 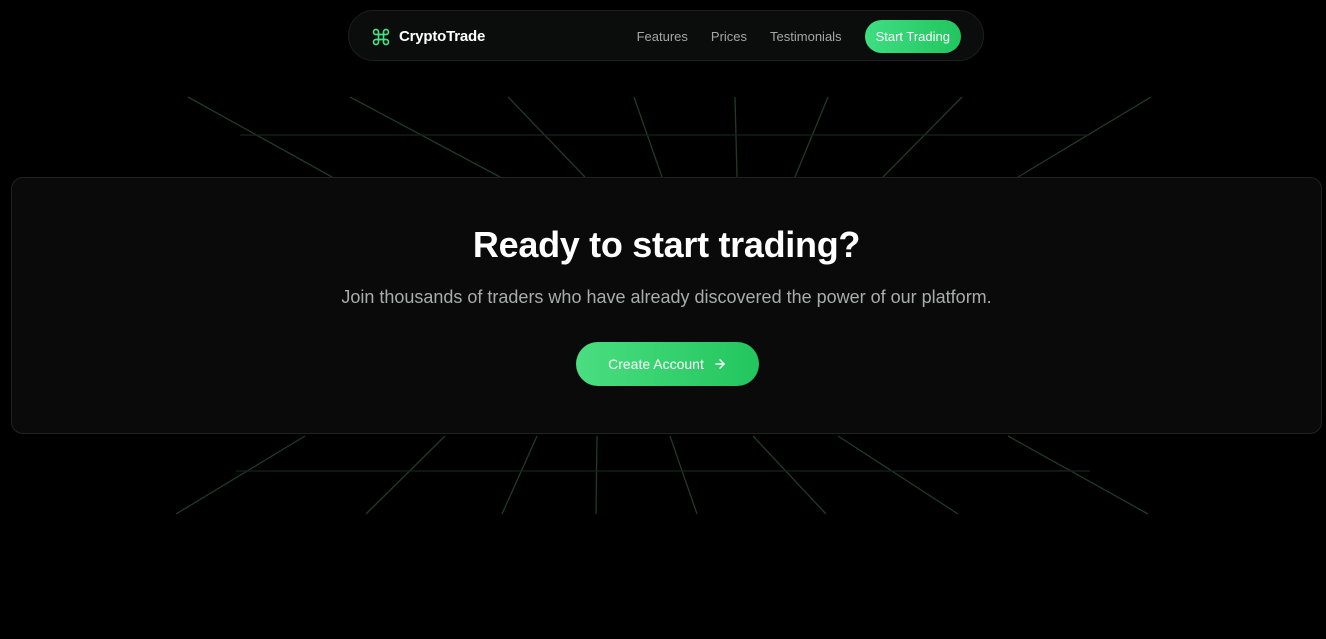 What do you see at coordinates (656, 364) in the screenshot?
I see `create-account-label: Create Account` at bounding box center [656, 364].